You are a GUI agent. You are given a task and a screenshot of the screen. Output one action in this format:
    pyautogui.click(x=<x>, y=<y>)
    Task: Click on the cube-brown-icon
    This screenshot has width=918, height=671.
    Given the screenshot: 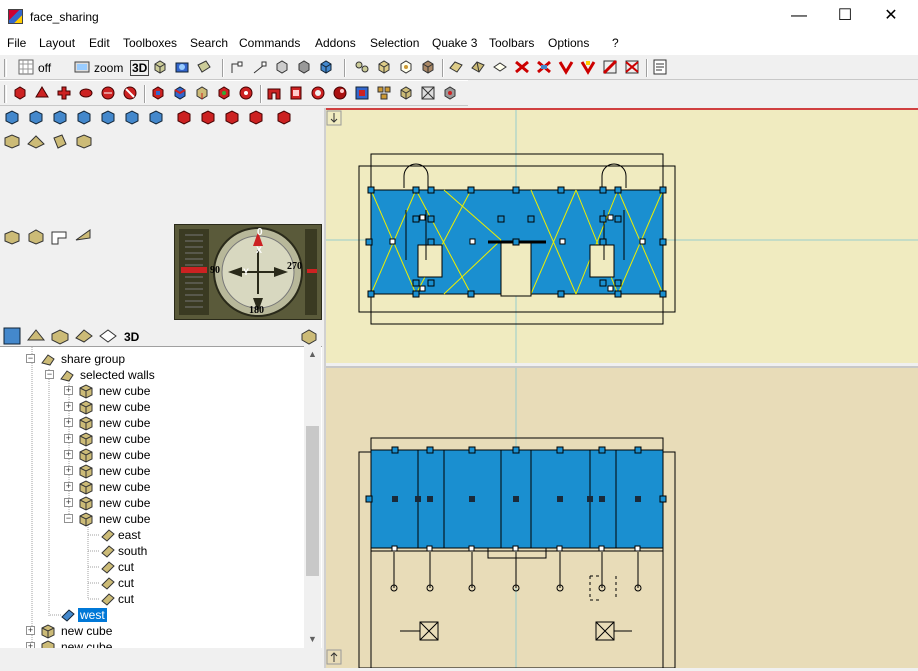 What is the action you would take?
    pyautogui.click(x=429, y=68)
    